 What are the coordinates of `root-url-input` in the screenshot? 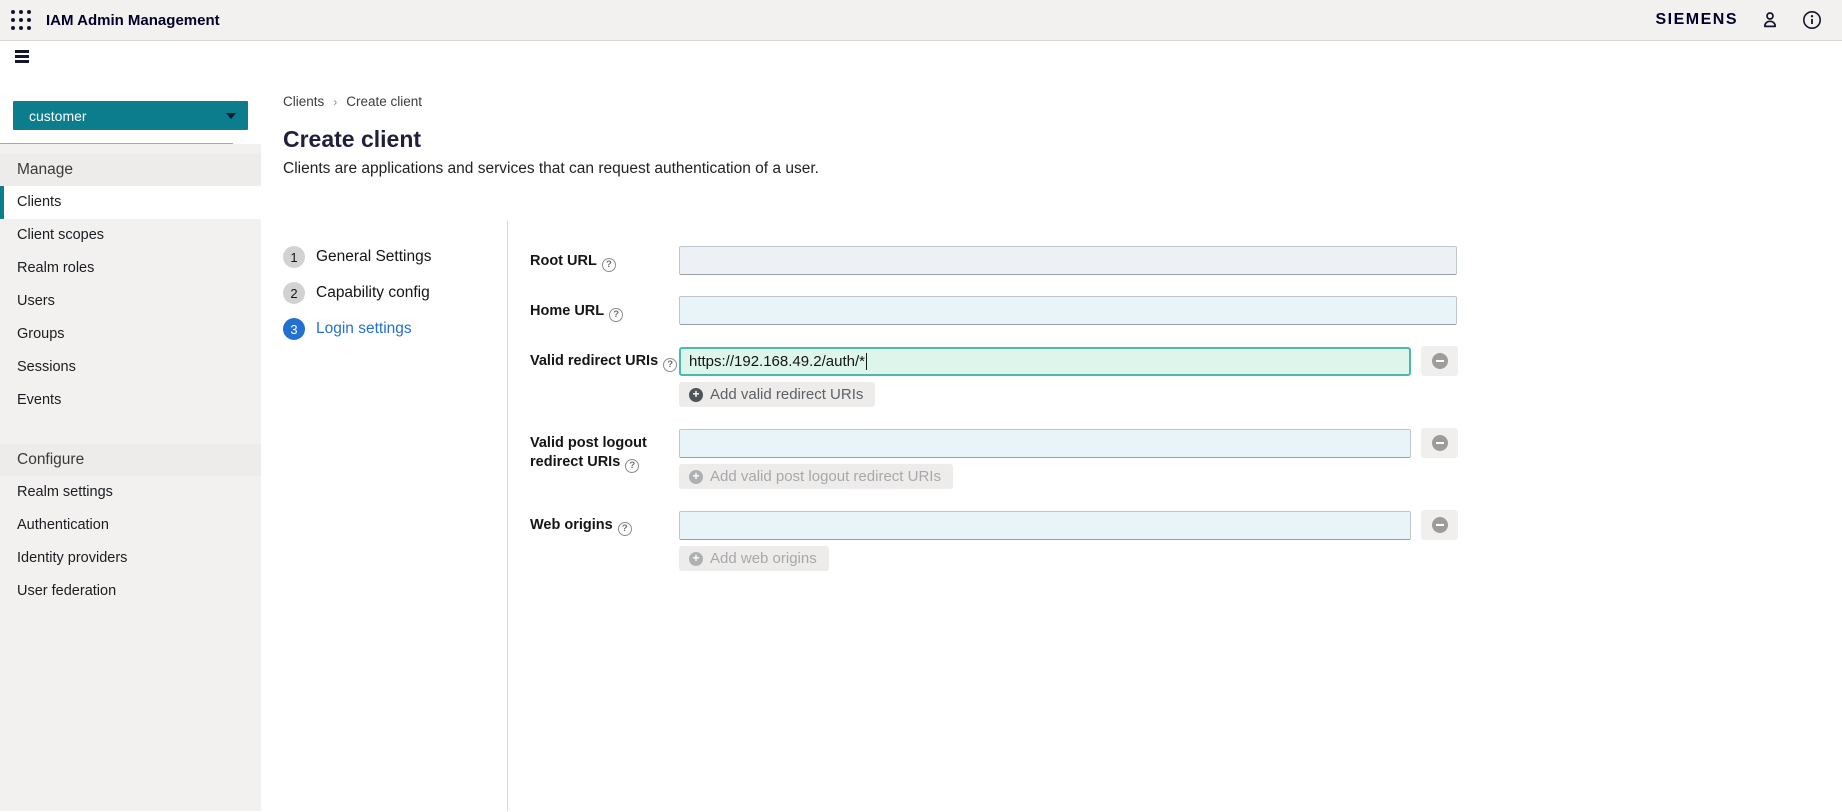 It's located at (1068, 260).